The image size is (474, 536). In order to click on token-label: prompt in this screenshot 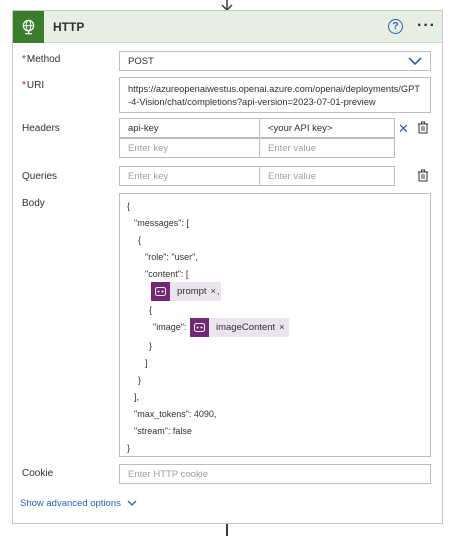, I will do `click(192, 291)`.